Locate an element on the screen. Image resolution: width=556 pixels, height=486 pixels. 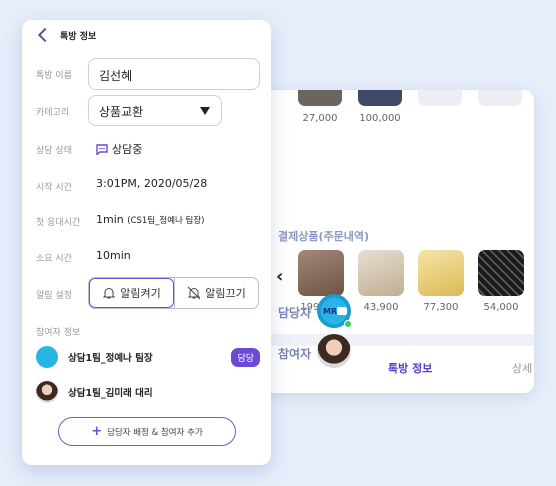
first-response-label: 첫 응대시간 is located at coordinates (58, 223).